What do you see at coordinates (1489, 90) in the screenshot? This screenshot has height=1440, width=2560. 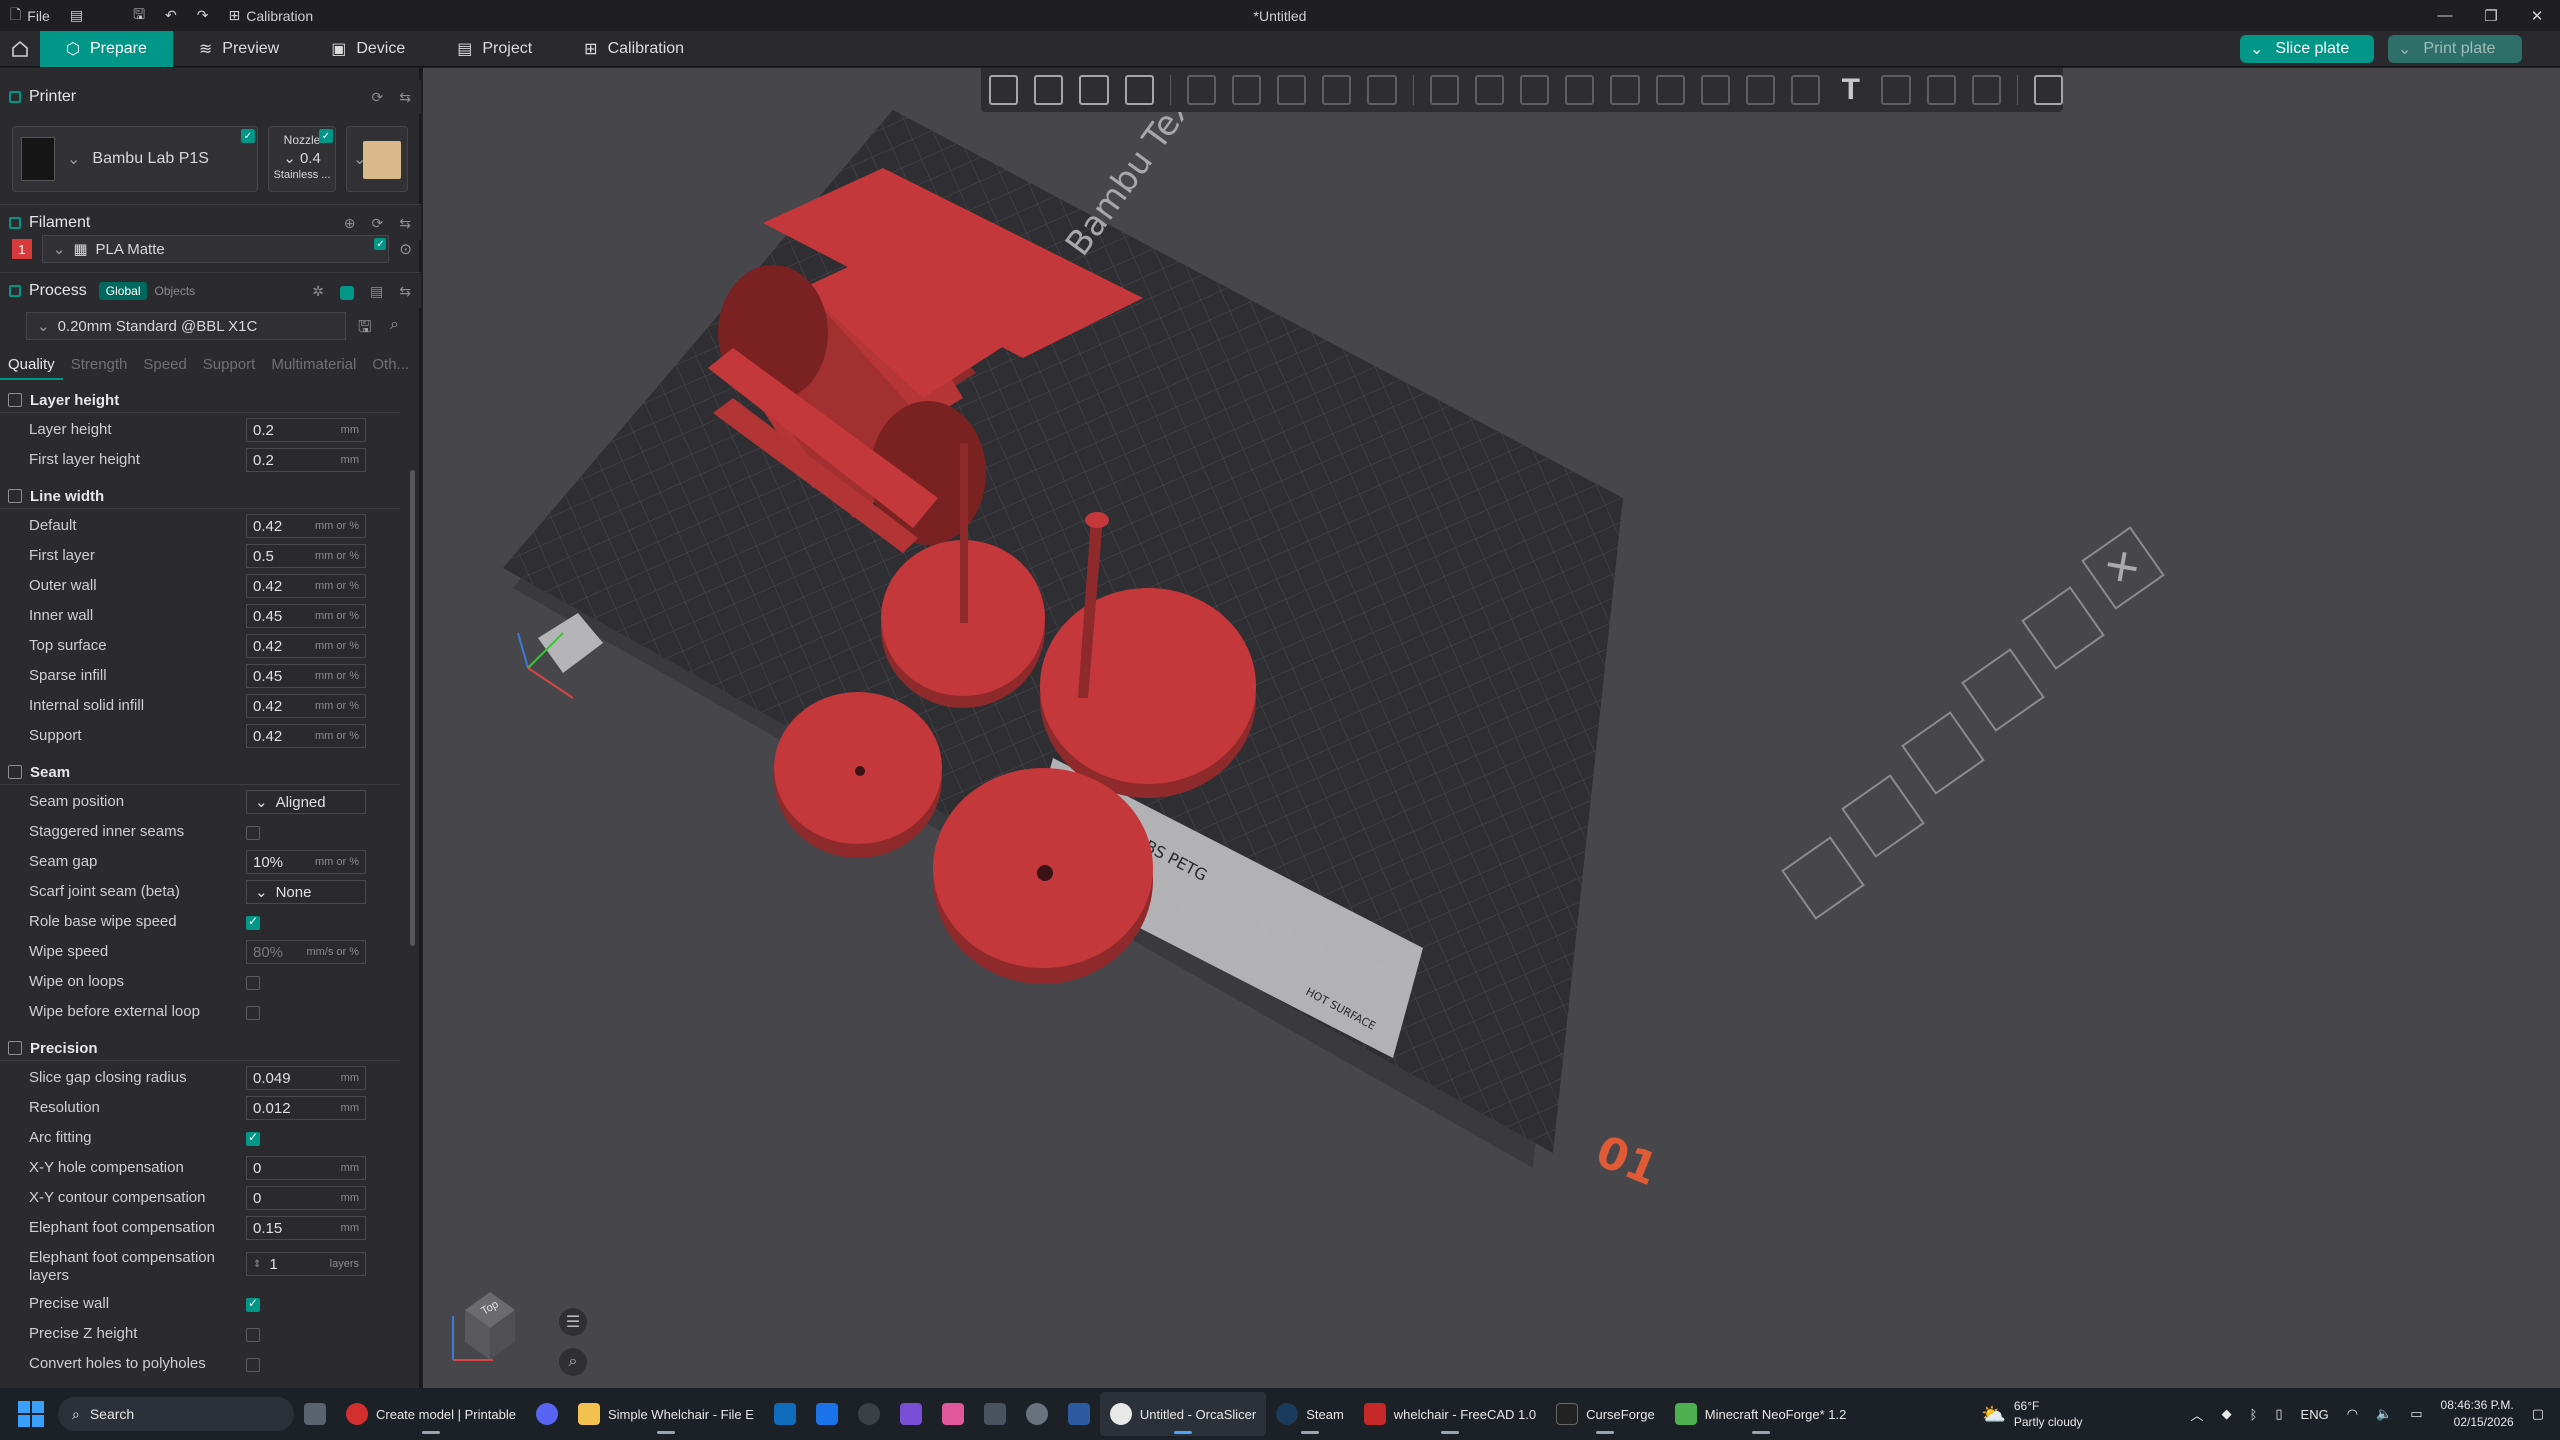 I see `rotate-icon` at bounding box center [1489, 90].